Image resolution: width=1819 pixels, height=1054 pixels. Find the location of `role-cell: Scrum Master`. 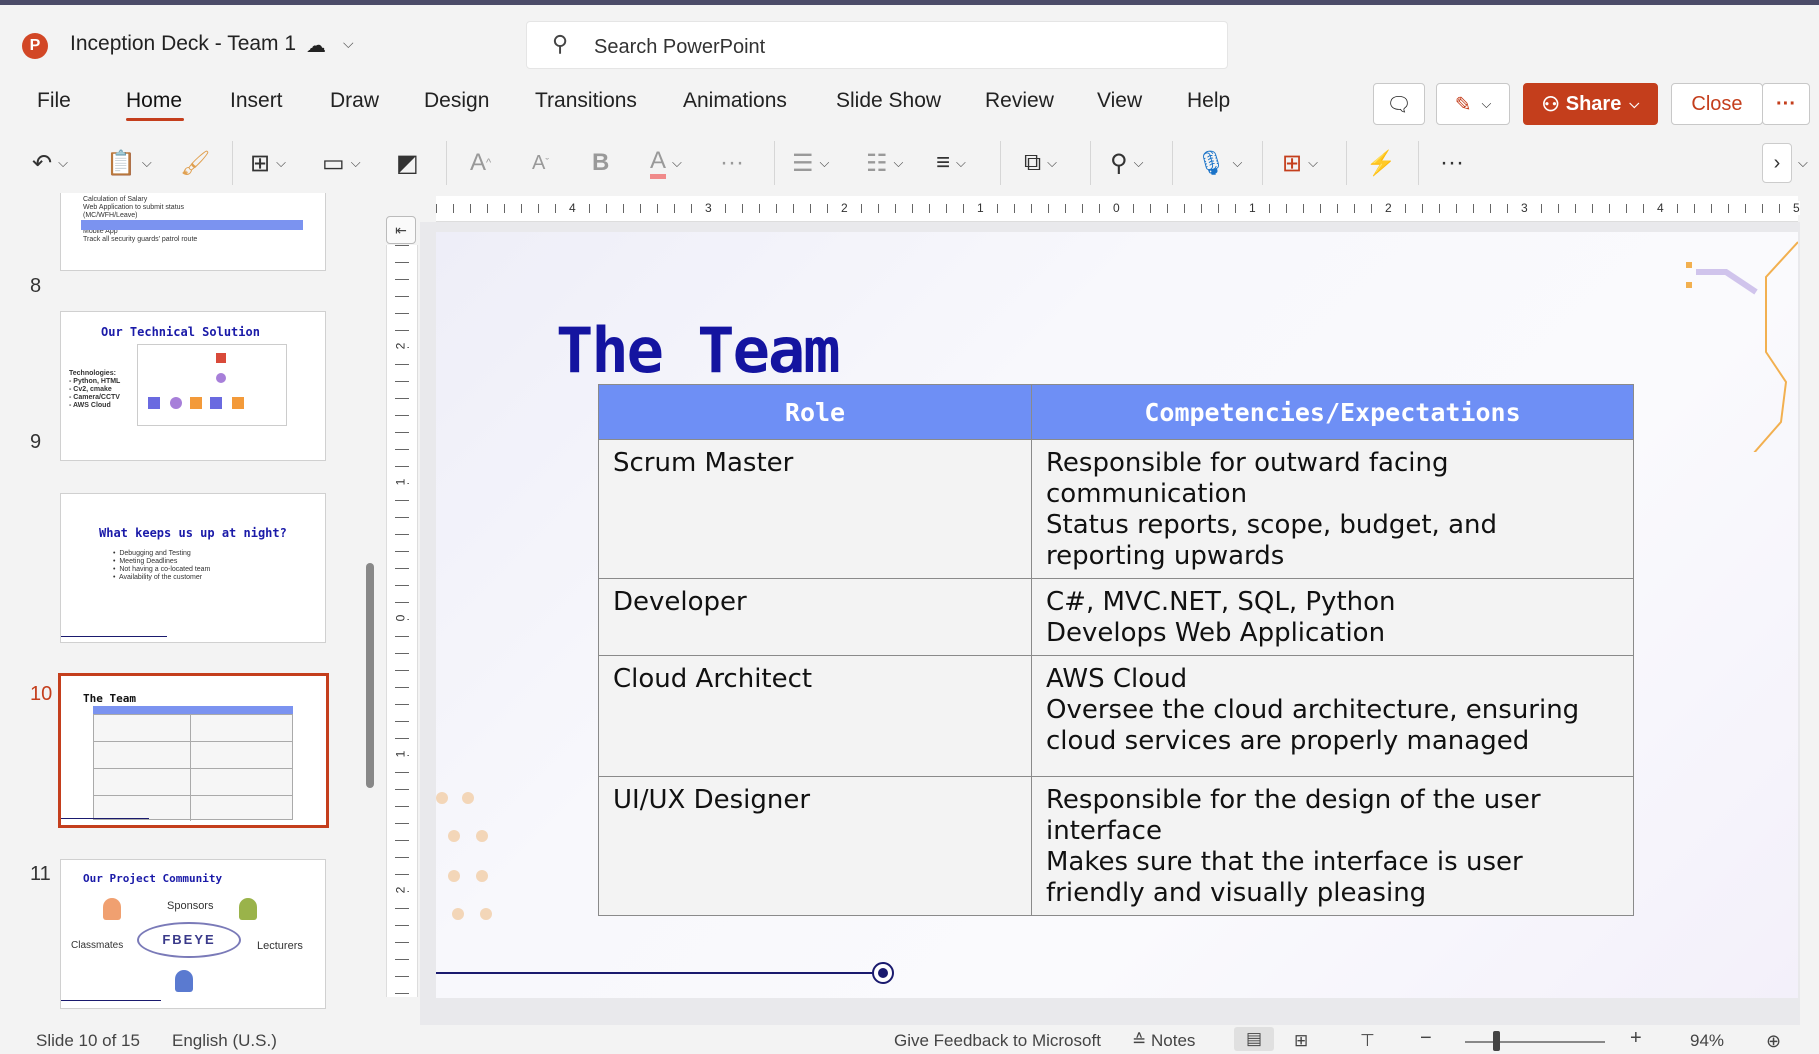

role-cell: Scrum Master is located at coordinates (815, 509).